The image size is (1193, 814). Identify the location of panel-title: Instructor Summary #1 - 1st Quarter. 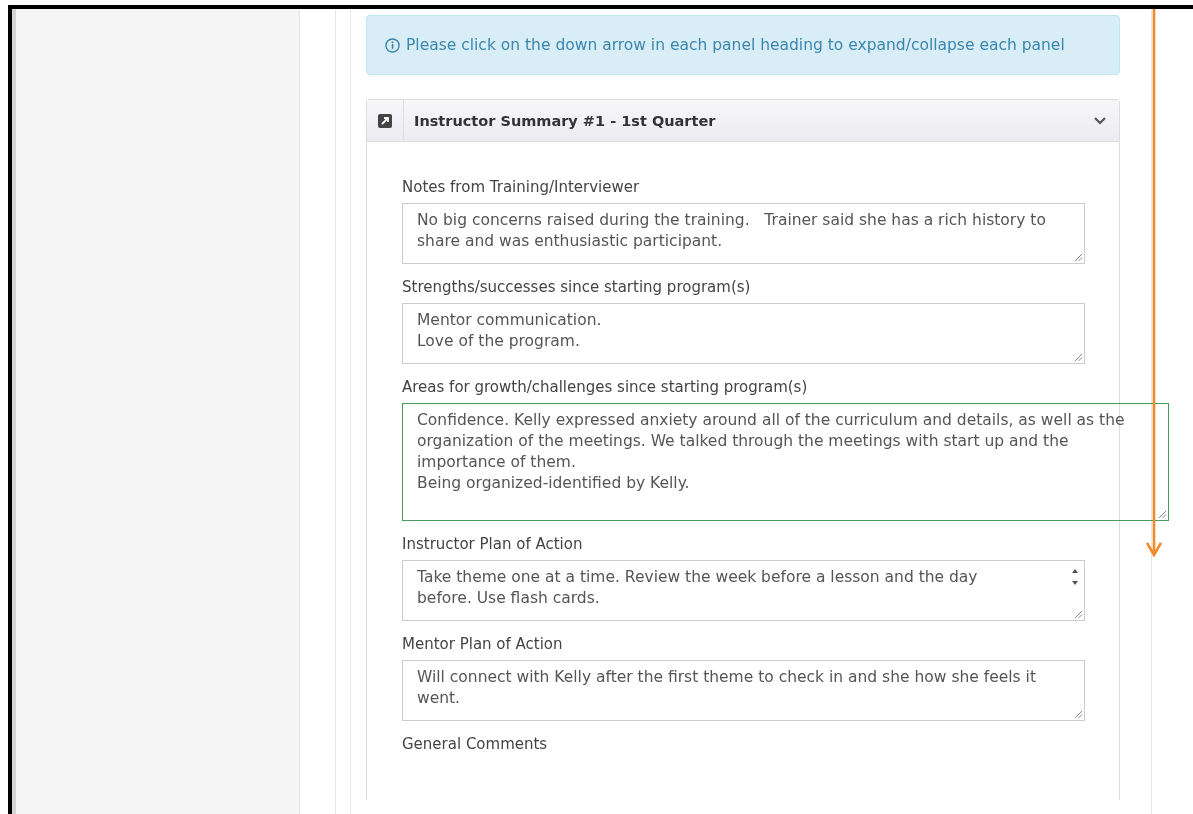
(565, 120).